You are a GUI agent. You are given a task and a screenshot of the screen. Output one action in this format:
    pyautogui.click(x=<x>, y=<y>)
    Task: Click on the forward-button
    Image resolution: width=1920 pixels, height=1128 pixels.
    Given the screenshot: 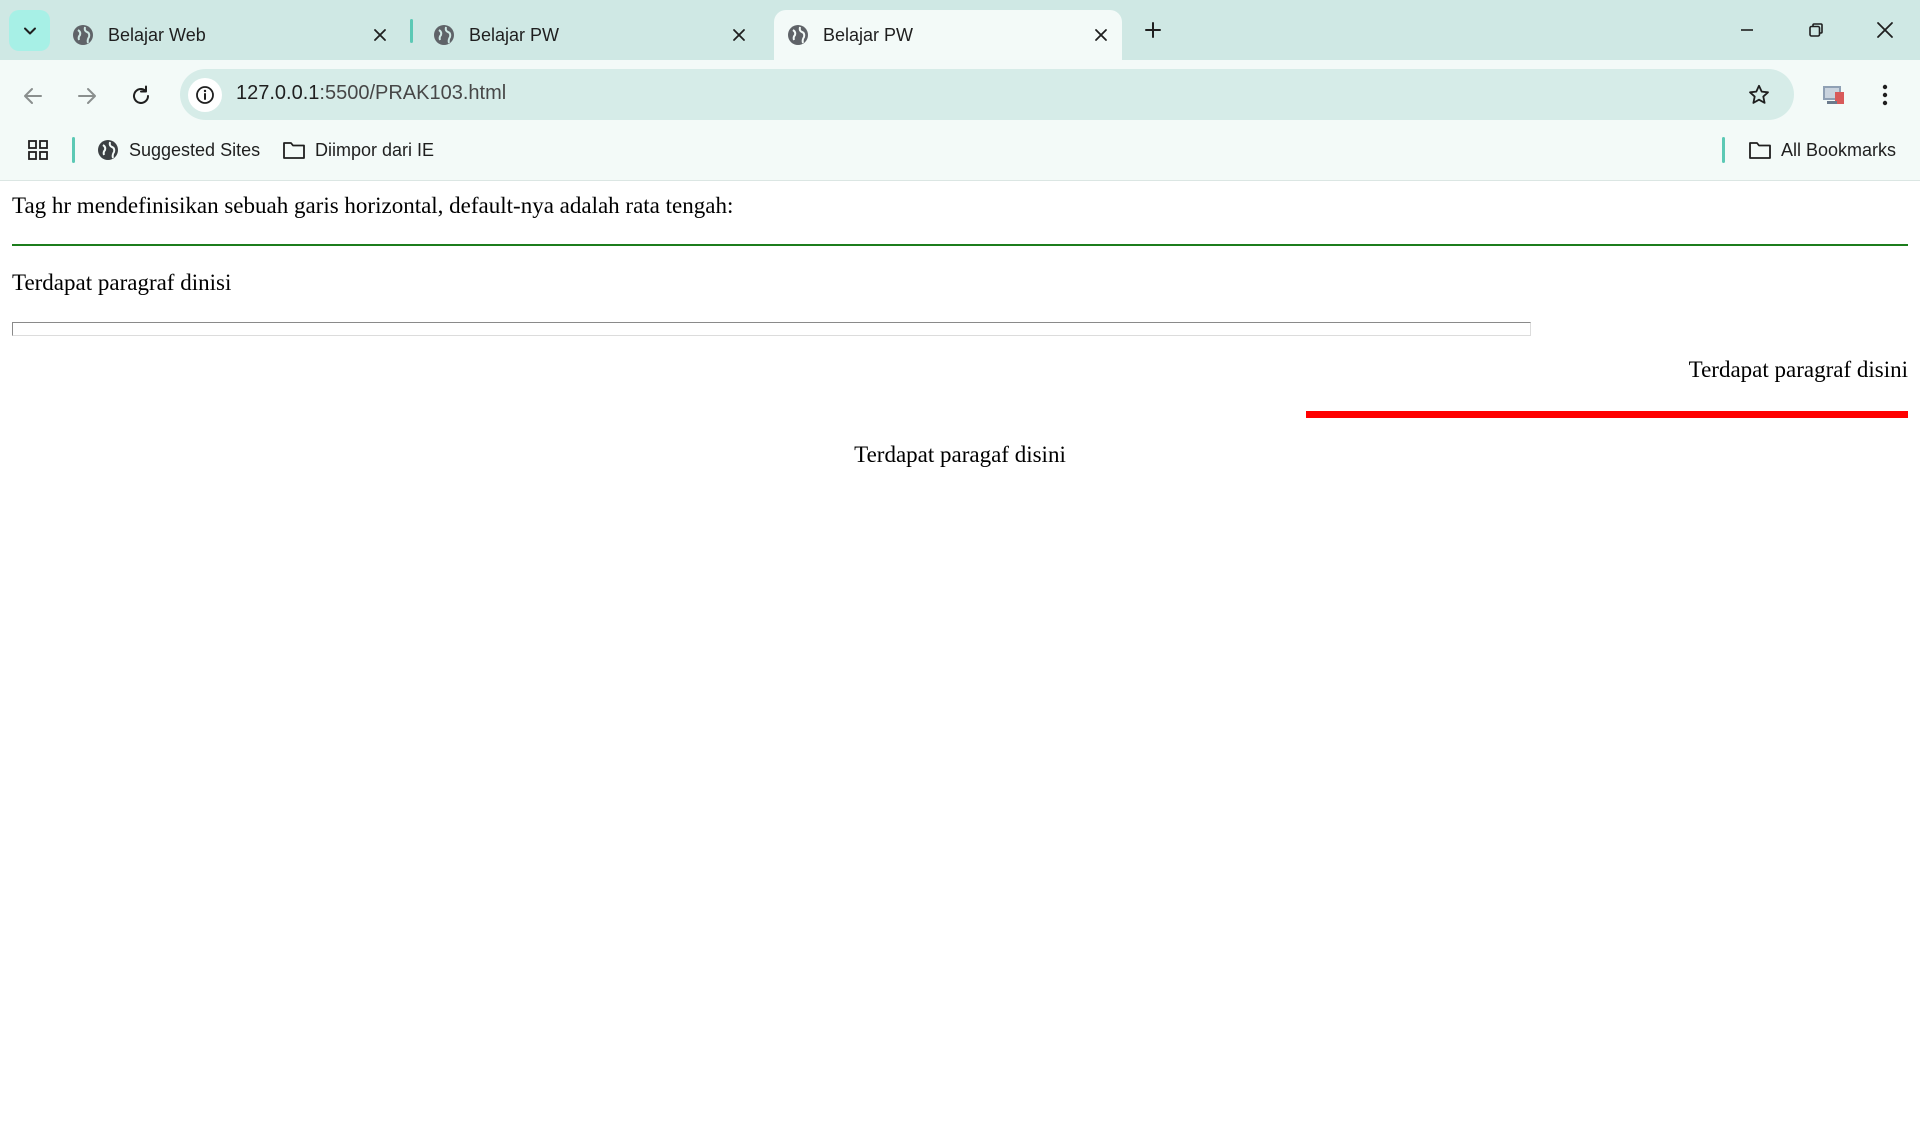 What is the action you would take?
    pyautogui.click(x=87, y=96)
    